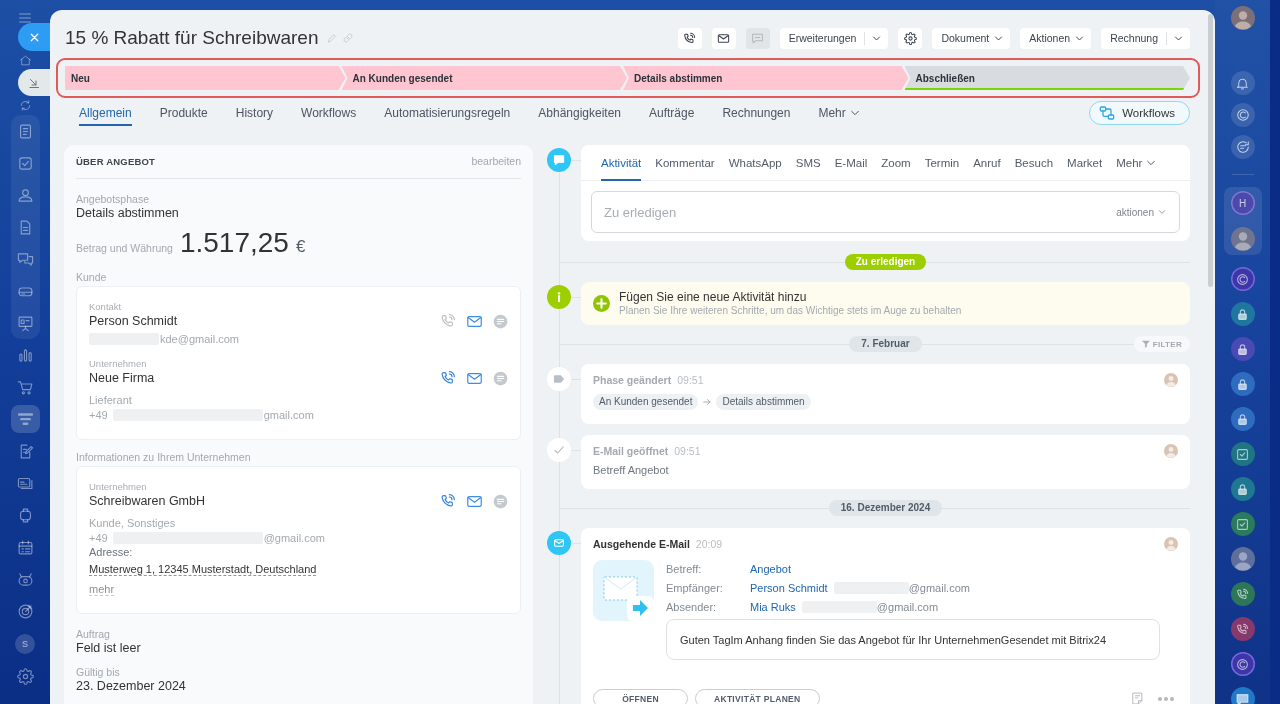  I want to click on calendar-icon, so click(25, 547).